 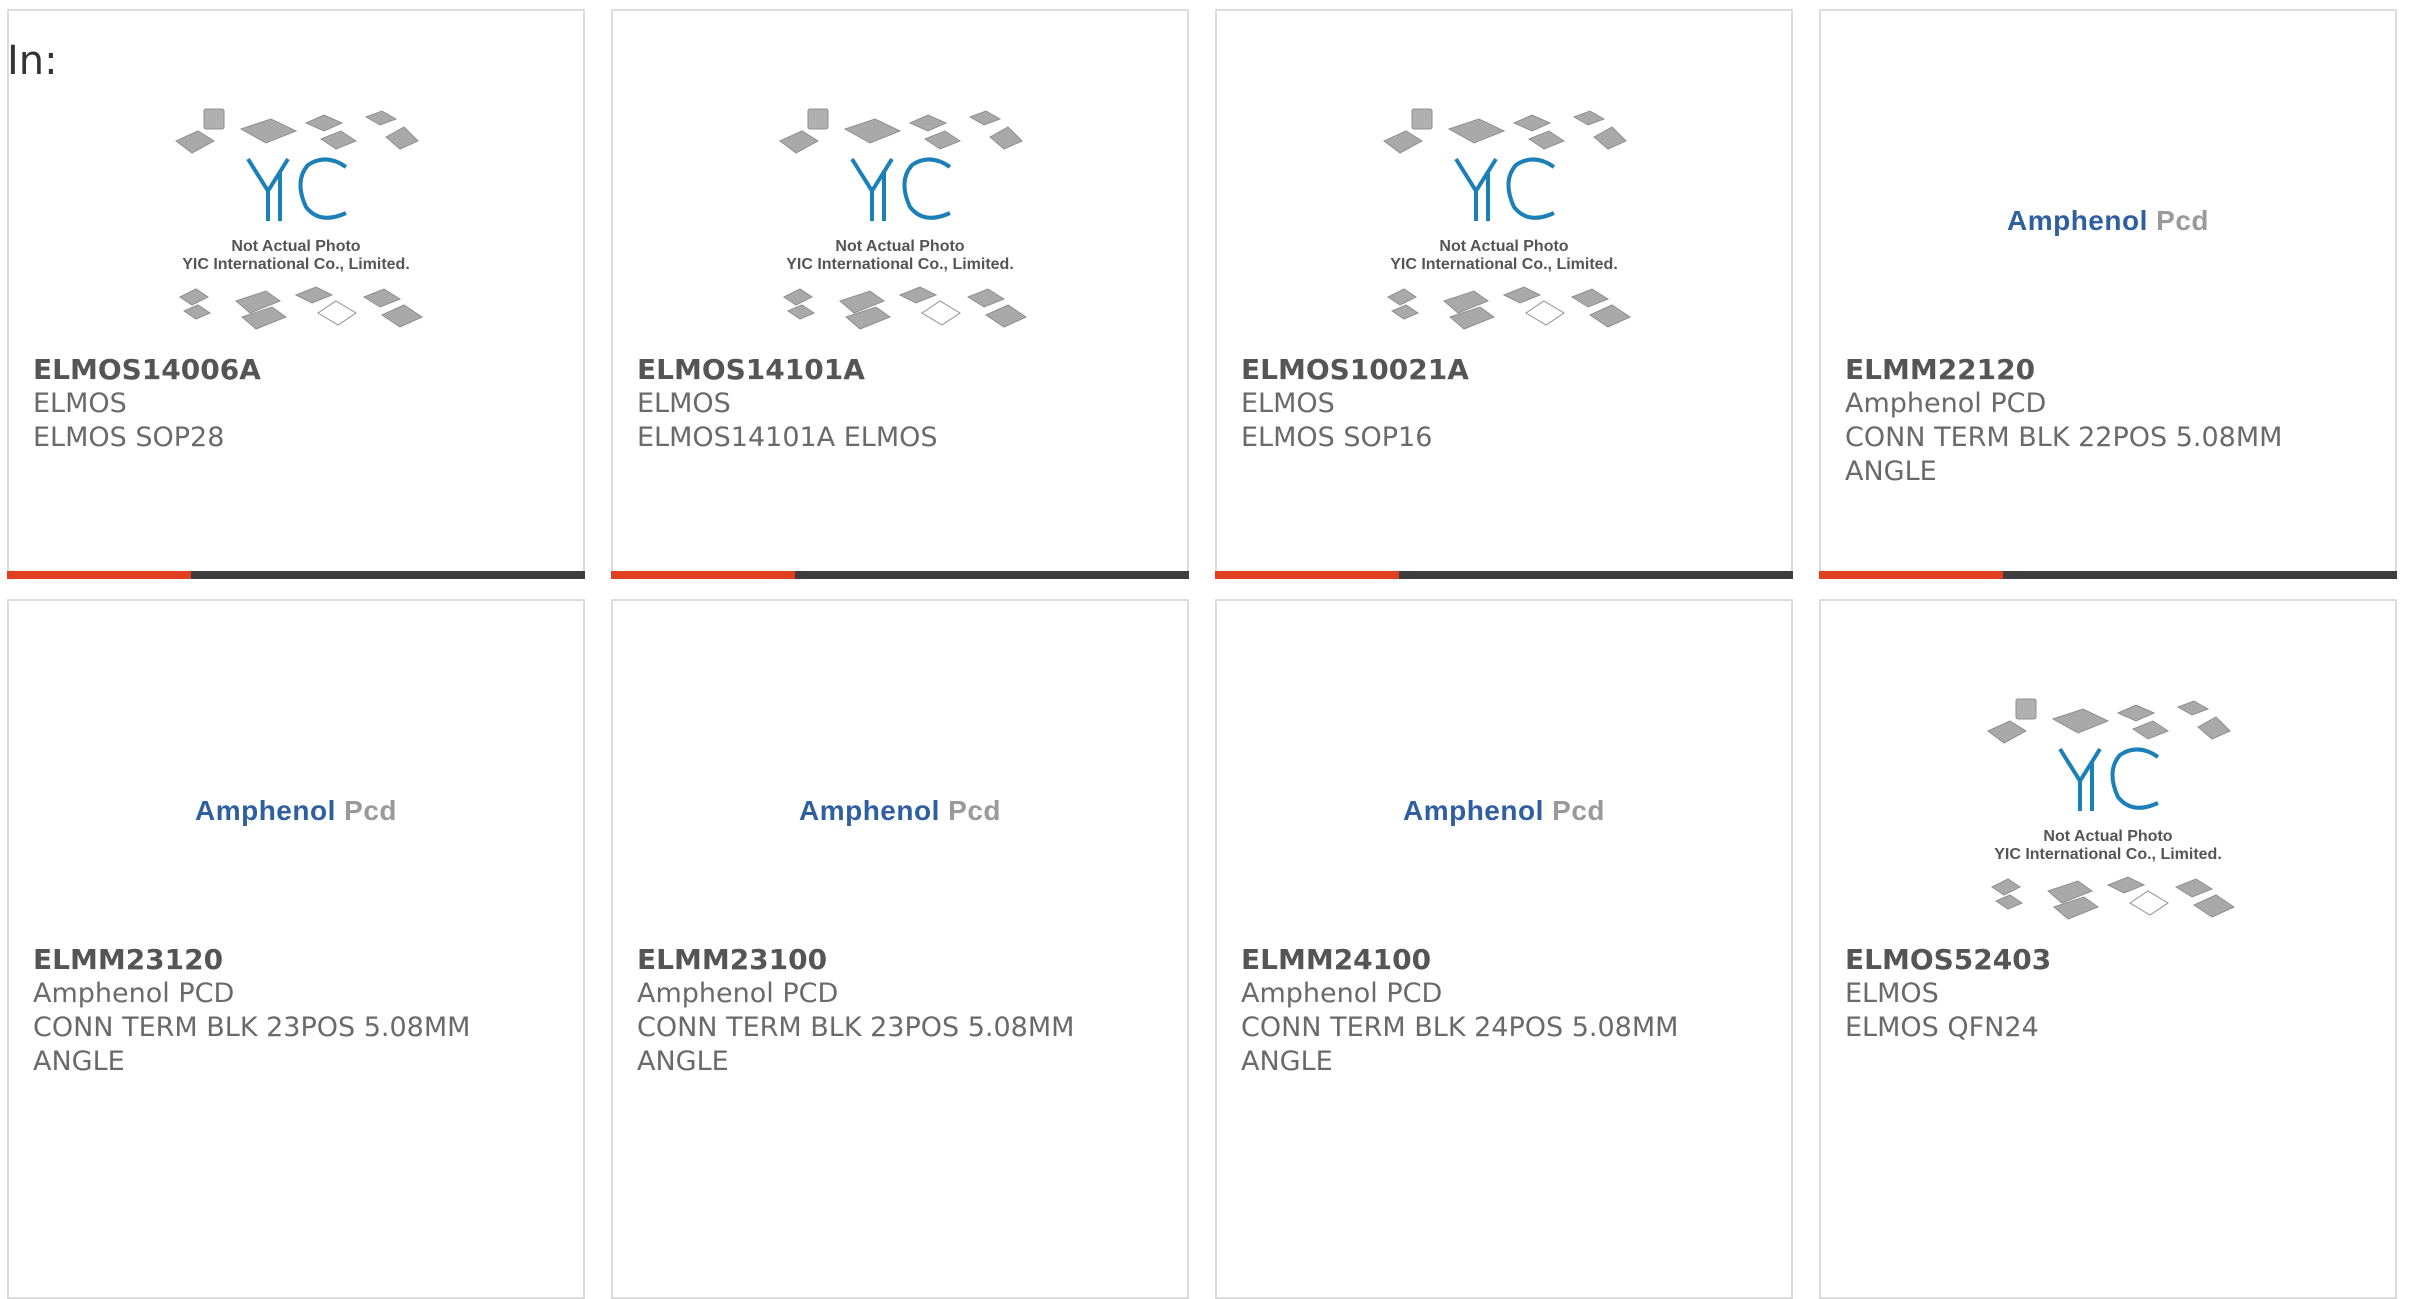 I want to click on description: ELMOS14101A ELMOS, so click(x=787, y=437).